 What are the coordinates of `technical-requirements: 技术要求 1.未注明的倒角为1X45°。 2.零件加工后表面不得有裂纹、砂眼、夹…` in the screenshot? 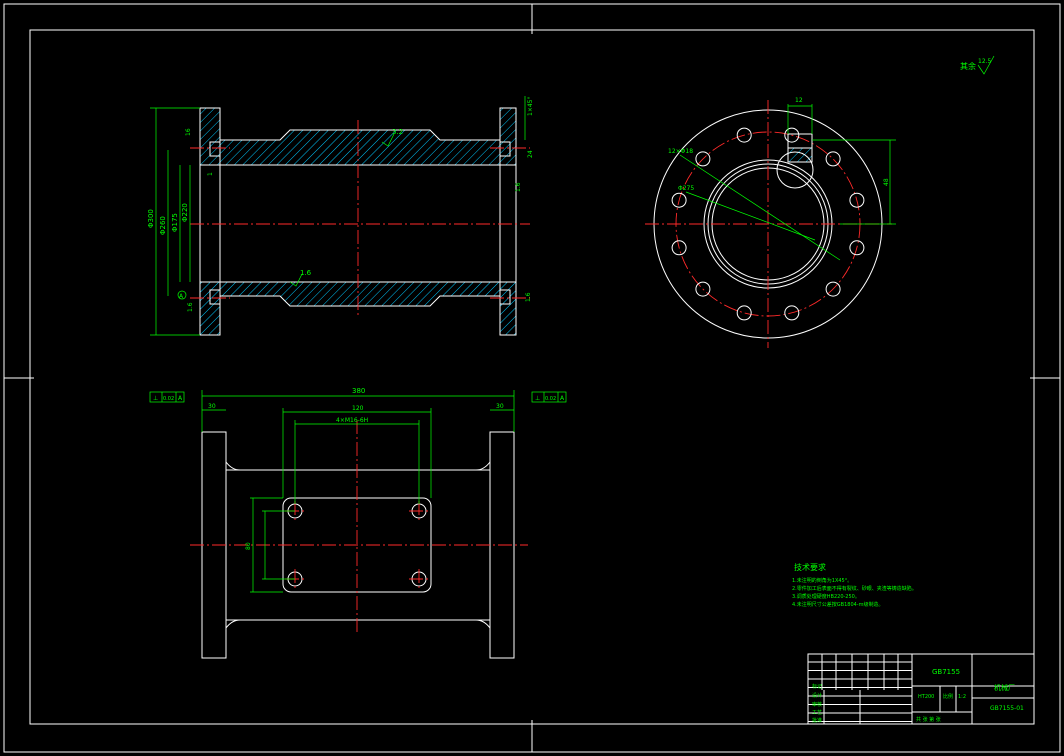 It's located at (854, 585).